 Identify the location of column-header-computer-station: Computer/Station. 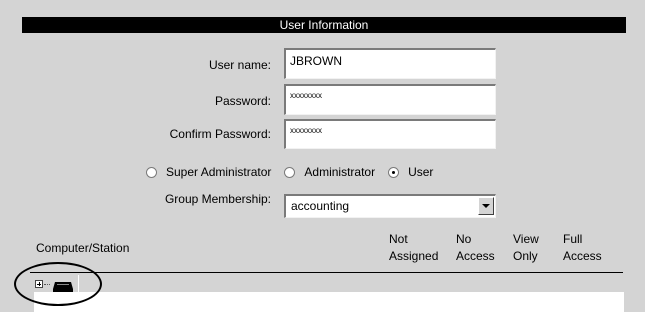
(83, 248).